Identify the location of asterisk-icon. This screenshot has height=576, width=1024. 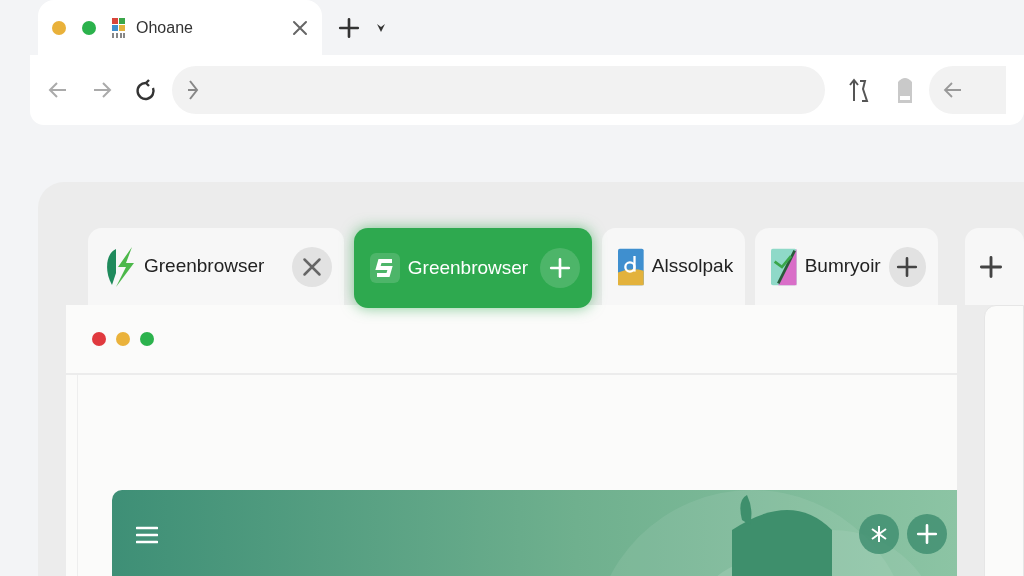
(879, 534).